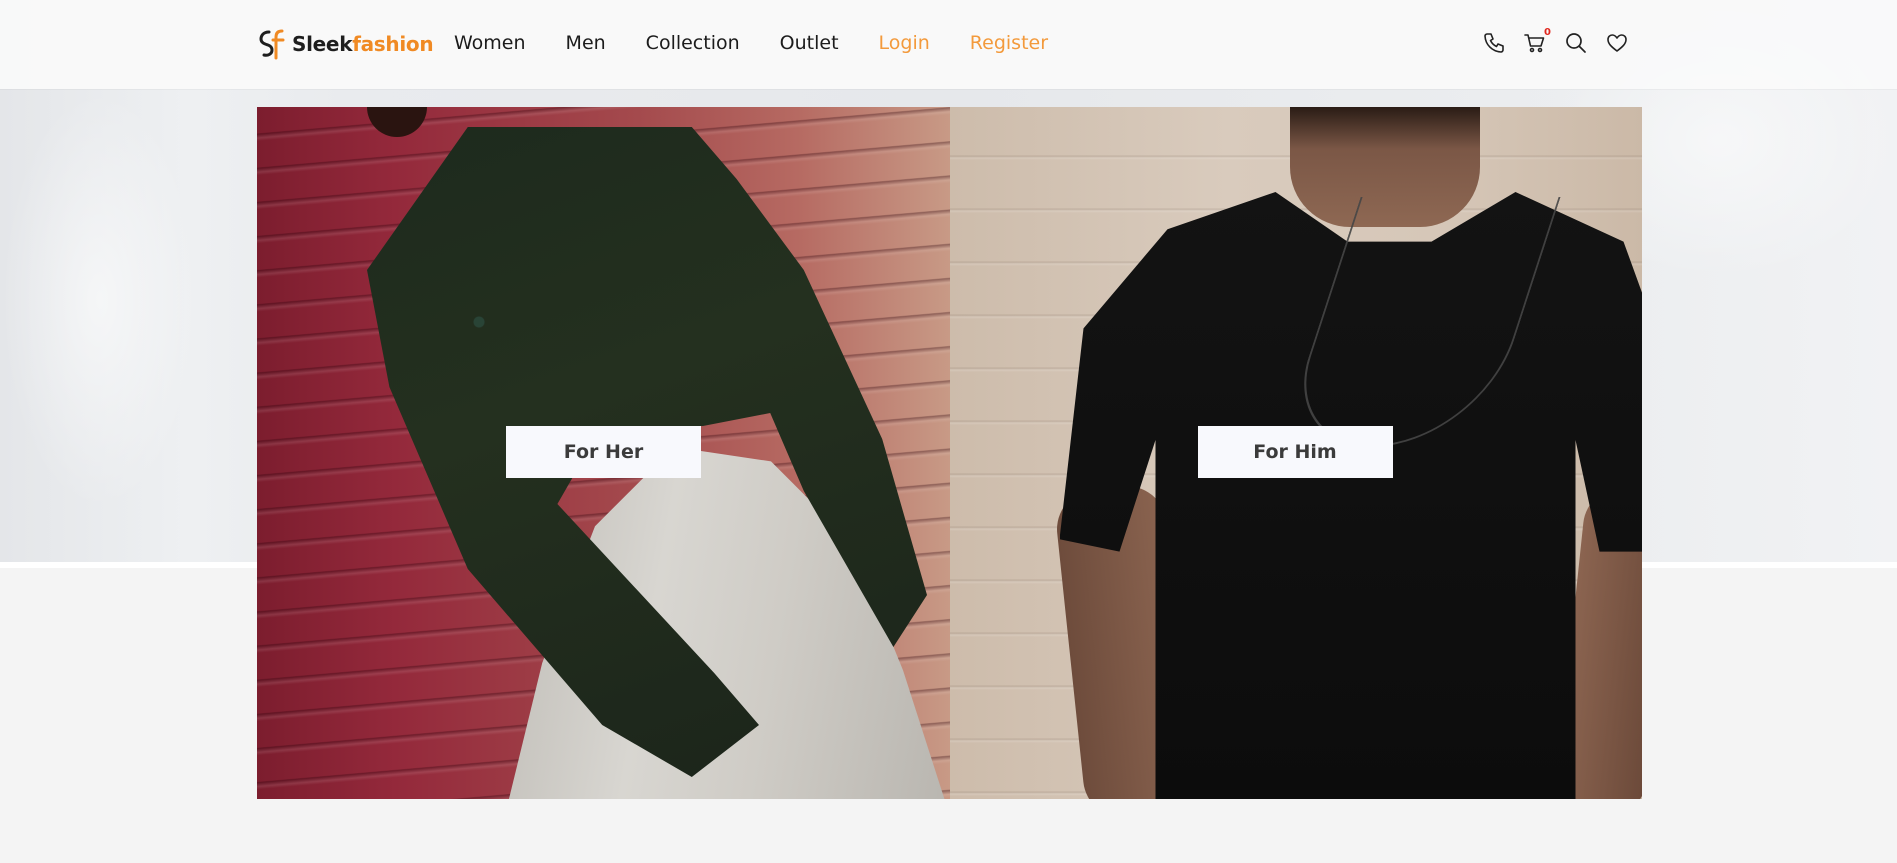 The image size is (1897, 863). Describe the element at coordinates (272, 44) in the screenshot. I see `logo-mark-icon` at that location.